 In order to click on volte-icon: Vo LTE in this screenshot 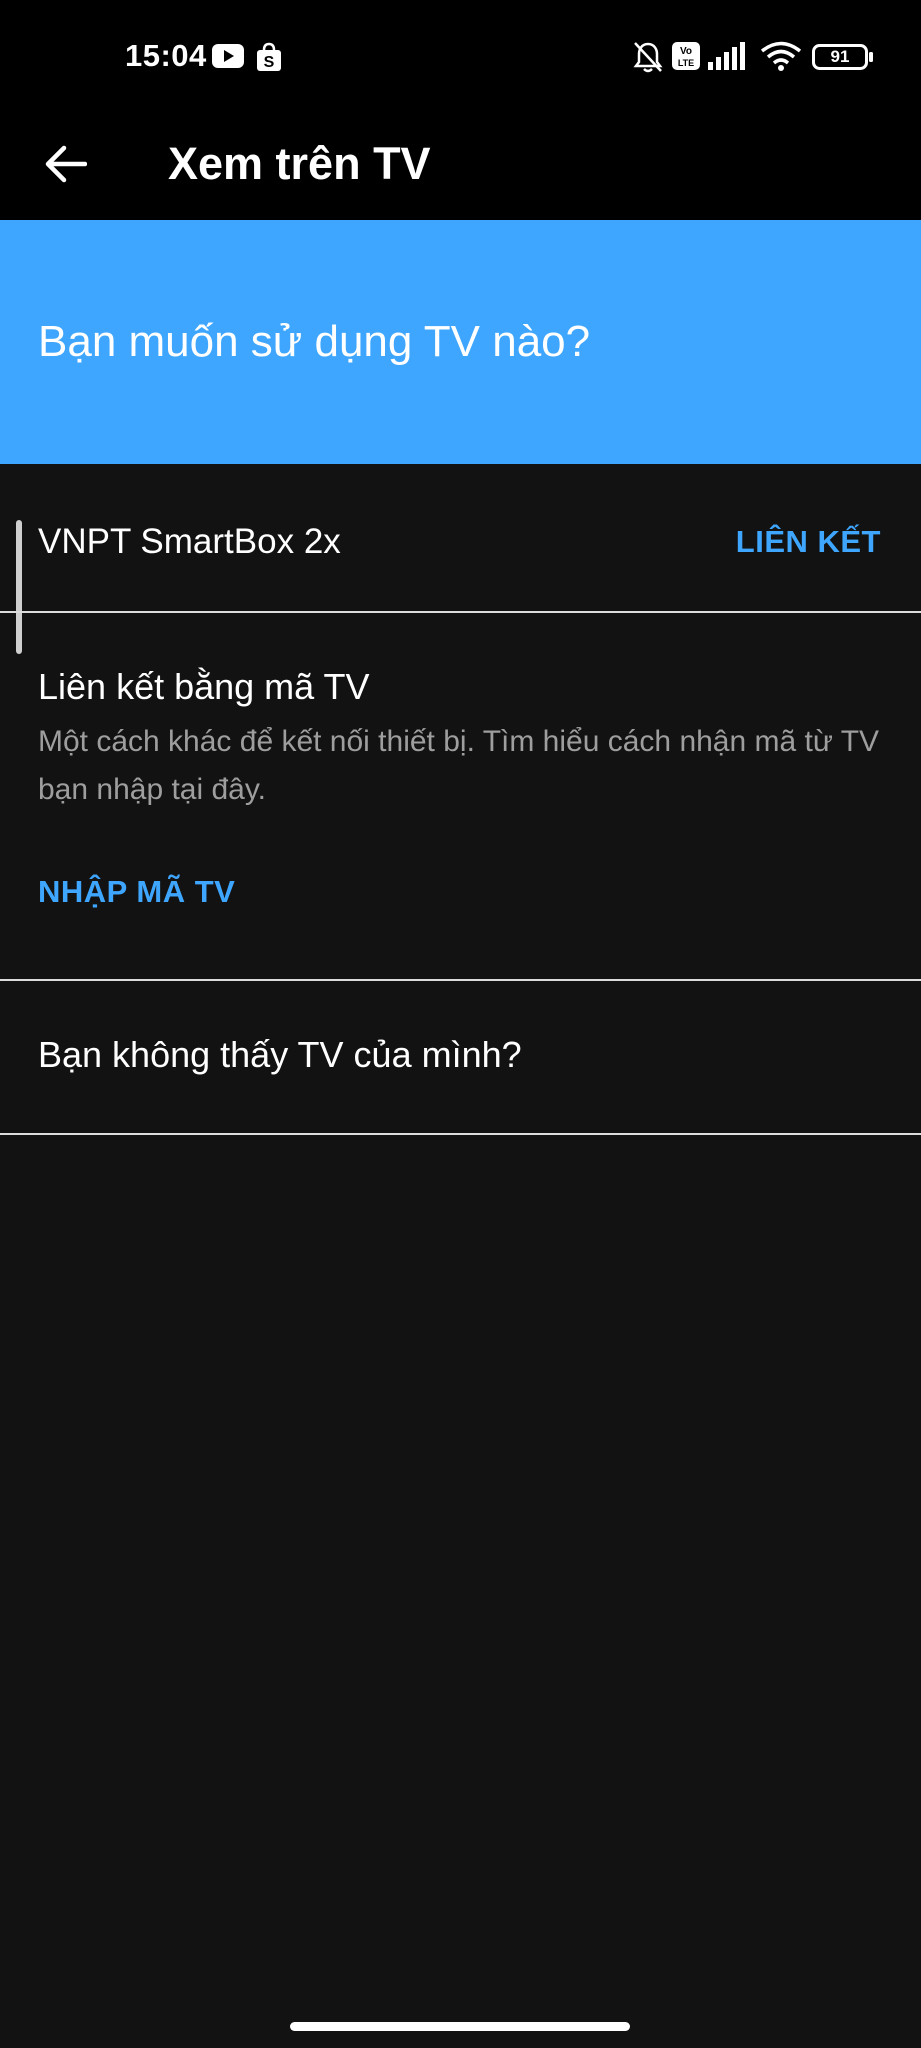, I will do `click(686, 58)`.